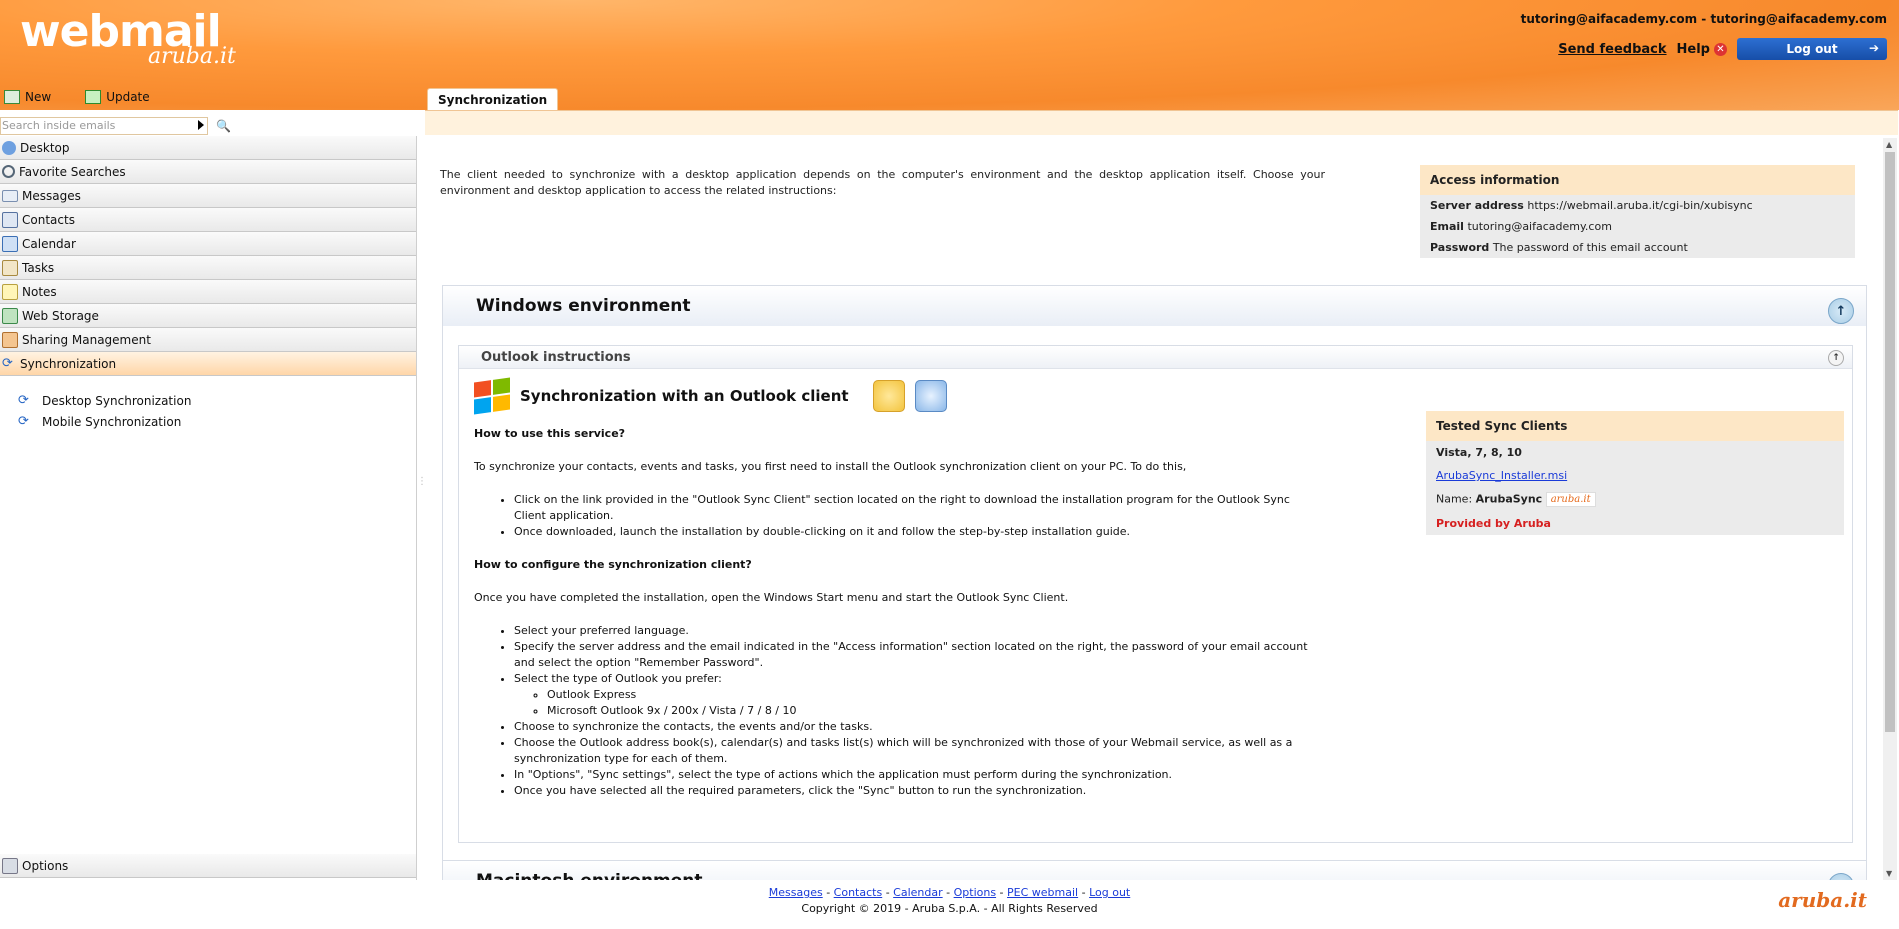 The width and height of the screenshot is (1899, 929). I want to click on envelope-icon, so click(10, 195).